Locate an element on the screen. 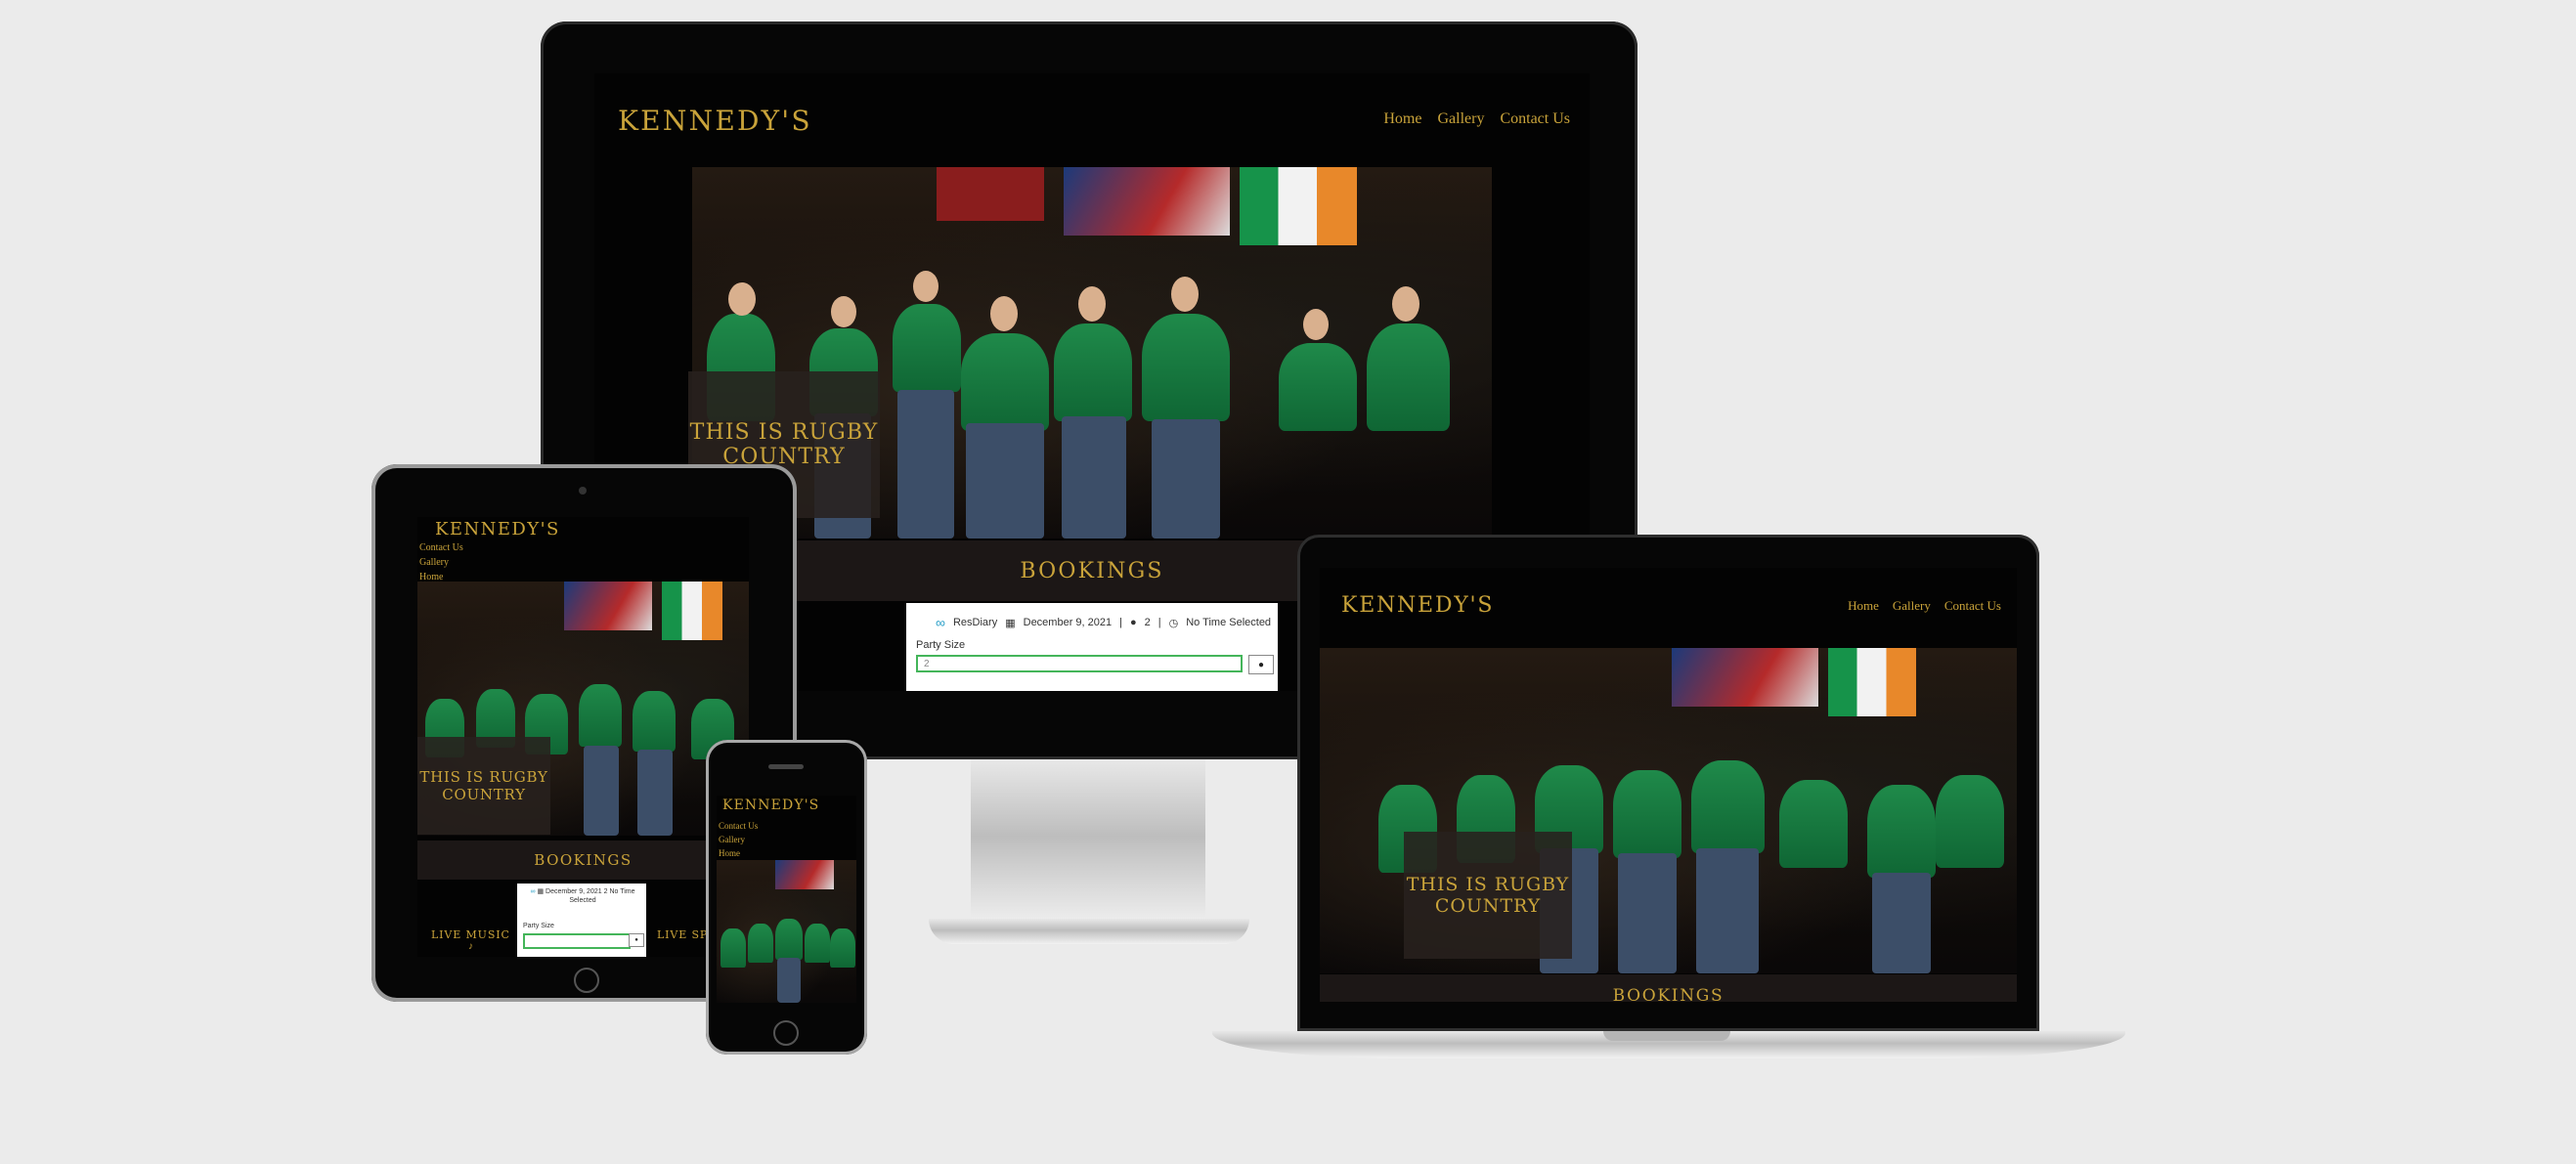 This screenshot has height=1164, width=2576. widget-provider: ResDiary is located at coordinates (975, 622).